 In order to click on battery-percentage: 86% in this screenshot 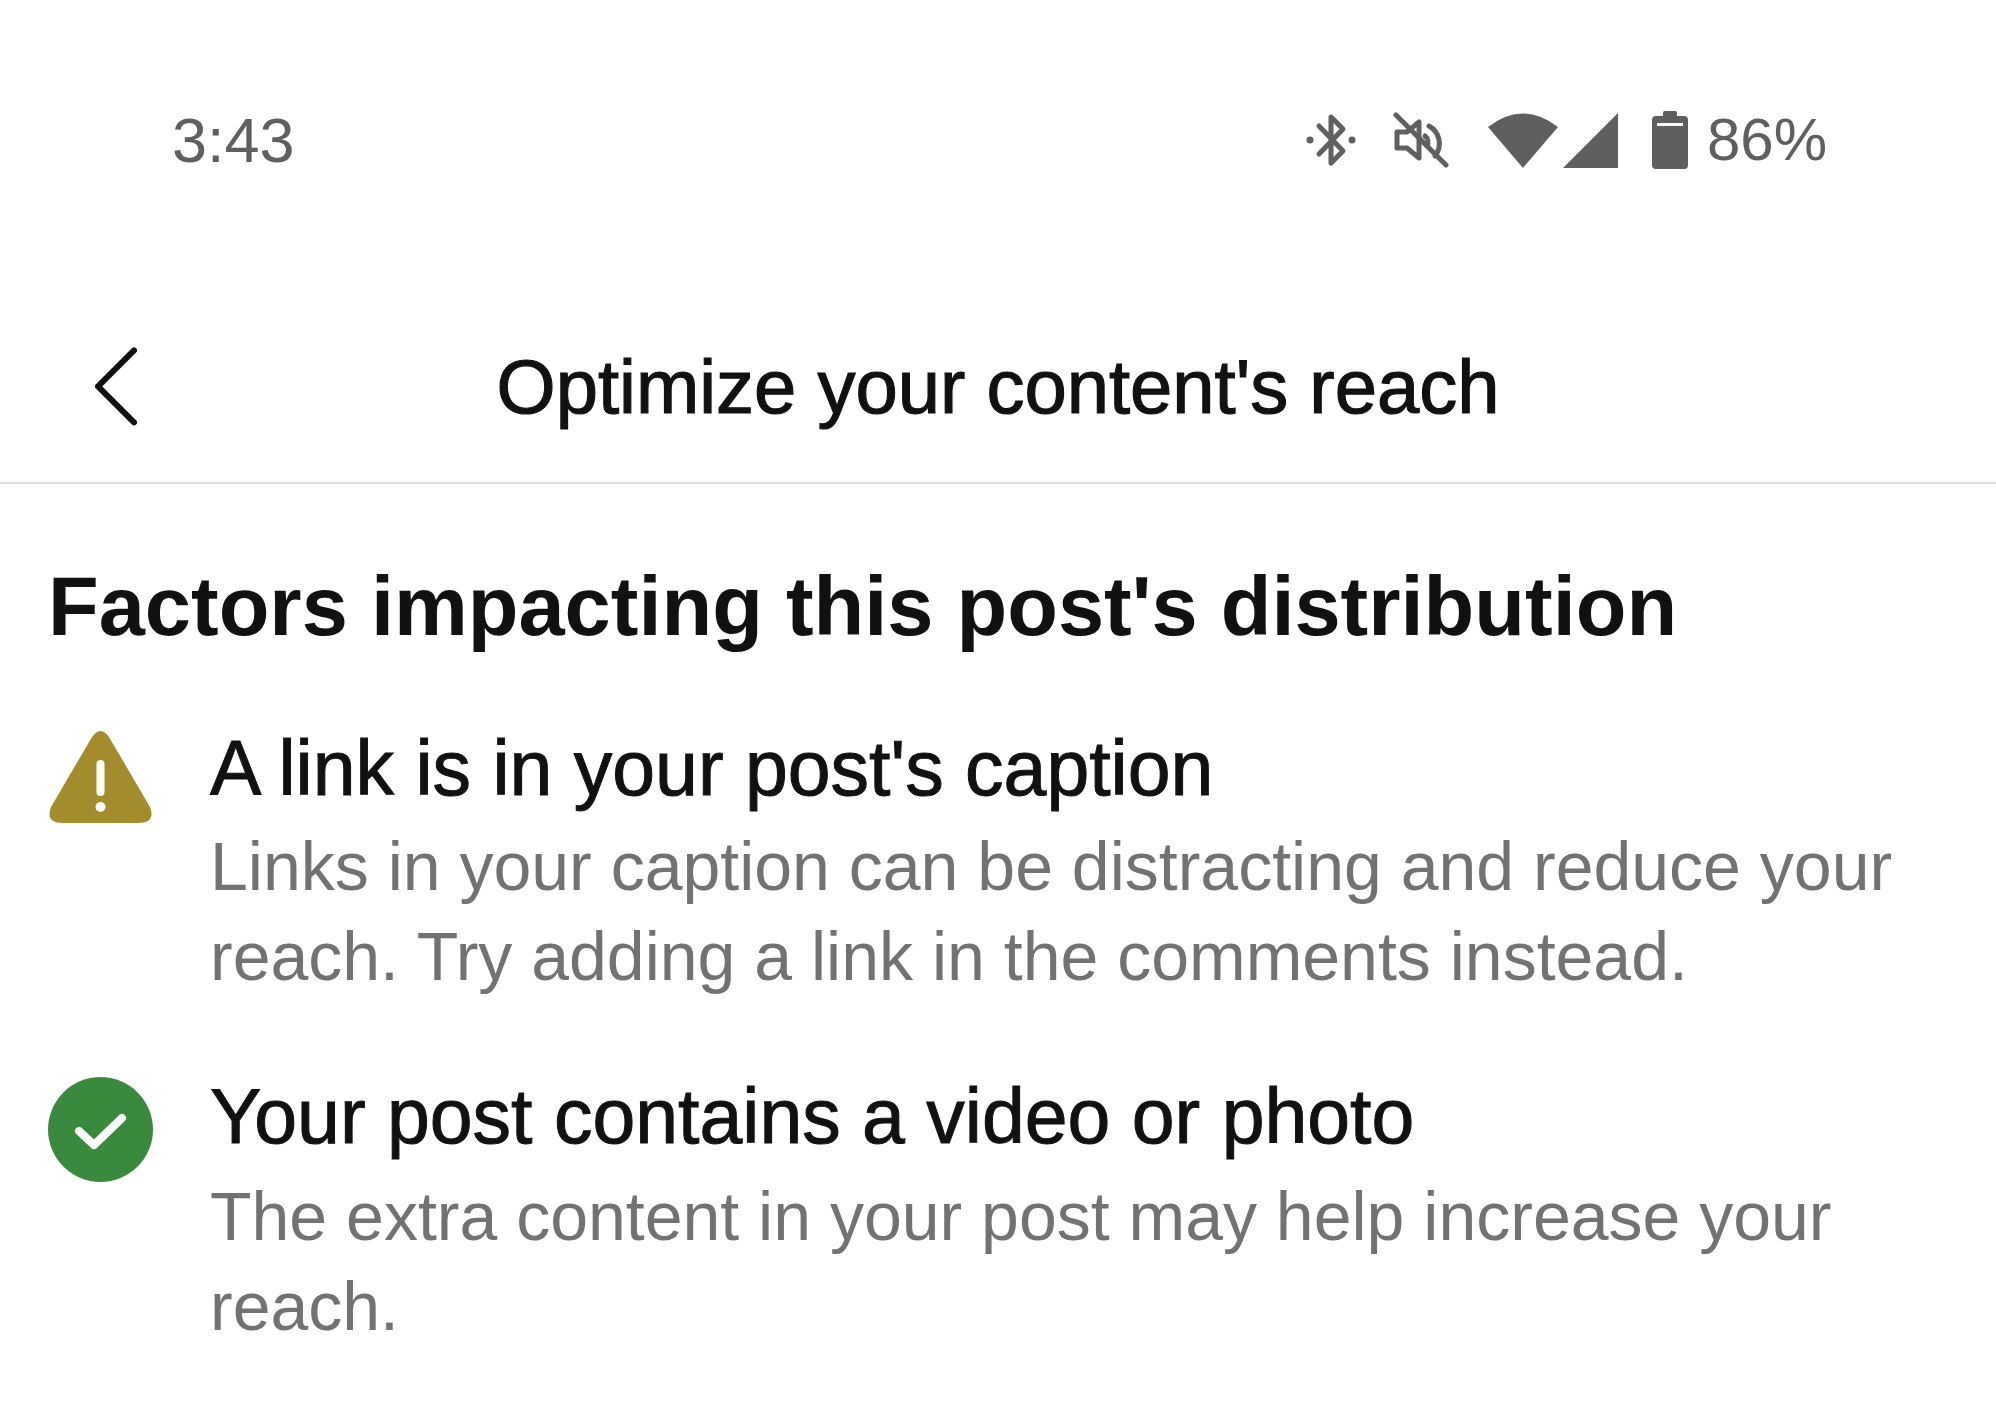, I will do `click(1766, 140)`.